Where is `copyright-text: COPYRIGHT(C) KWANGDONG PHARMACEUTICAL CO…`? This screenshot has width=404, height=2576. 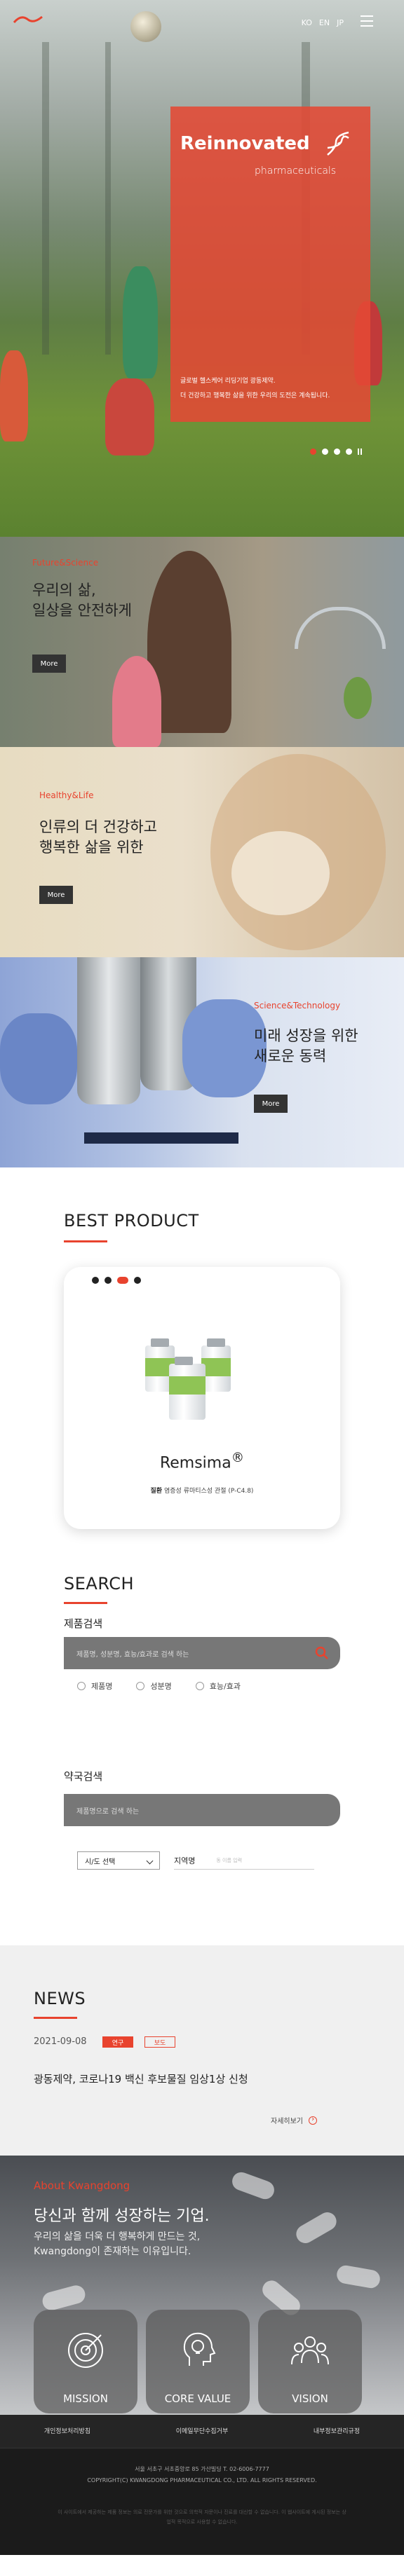 copyright-text: COPYRIGHT(C) KWANGDONG PHARMACEUTICAL CO… is located at coordinates (202, 2480).